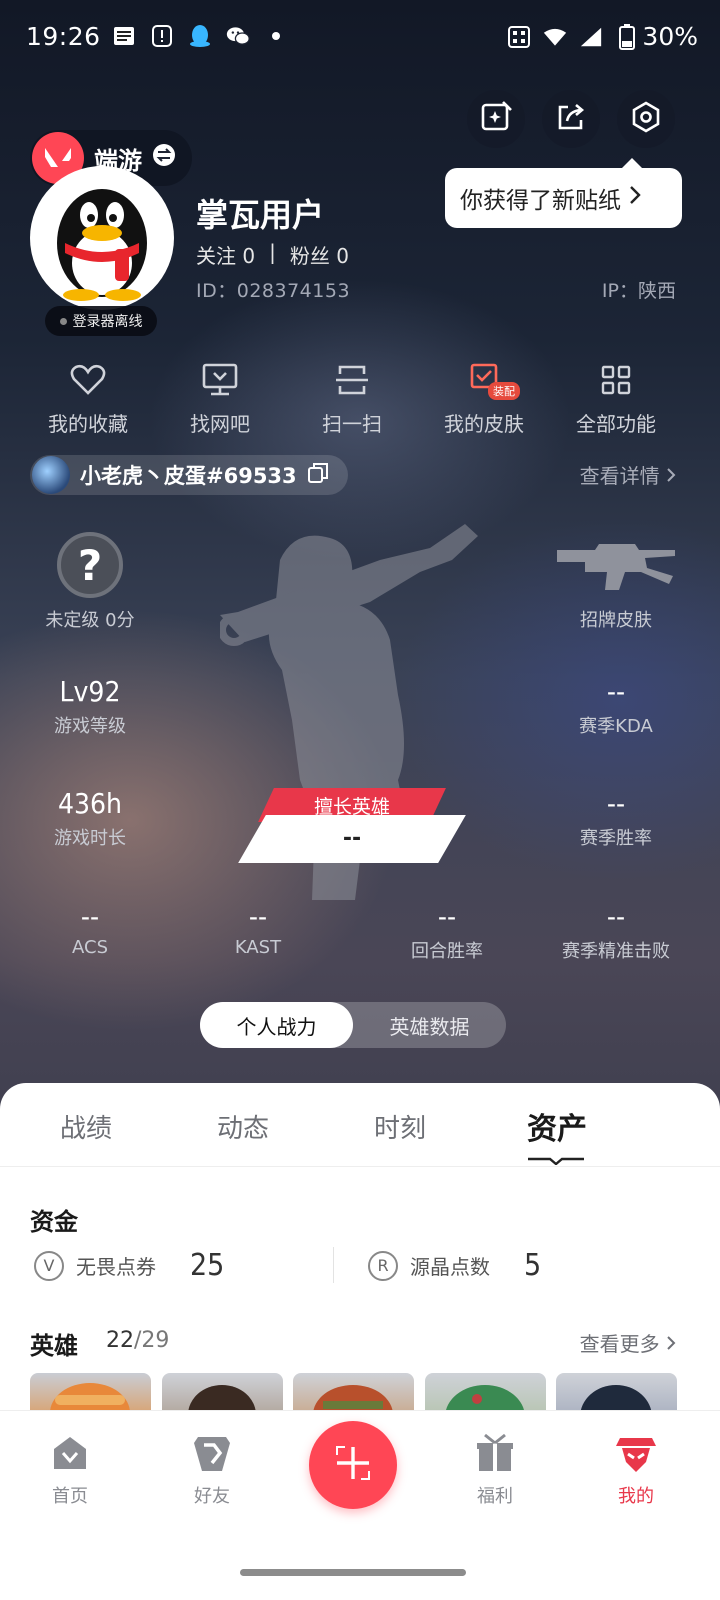 The height and width of the screenshot is (1600, 720). I want to click on fund-value: 25, so click(207, 1265).